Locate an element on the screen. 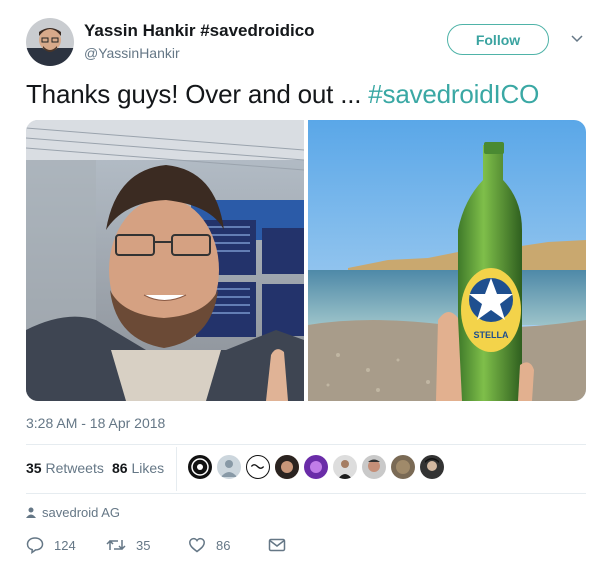 This screenshot has width=607, height=574. hashtag-link: #savedroidICO is located at coordinates (453, 94).